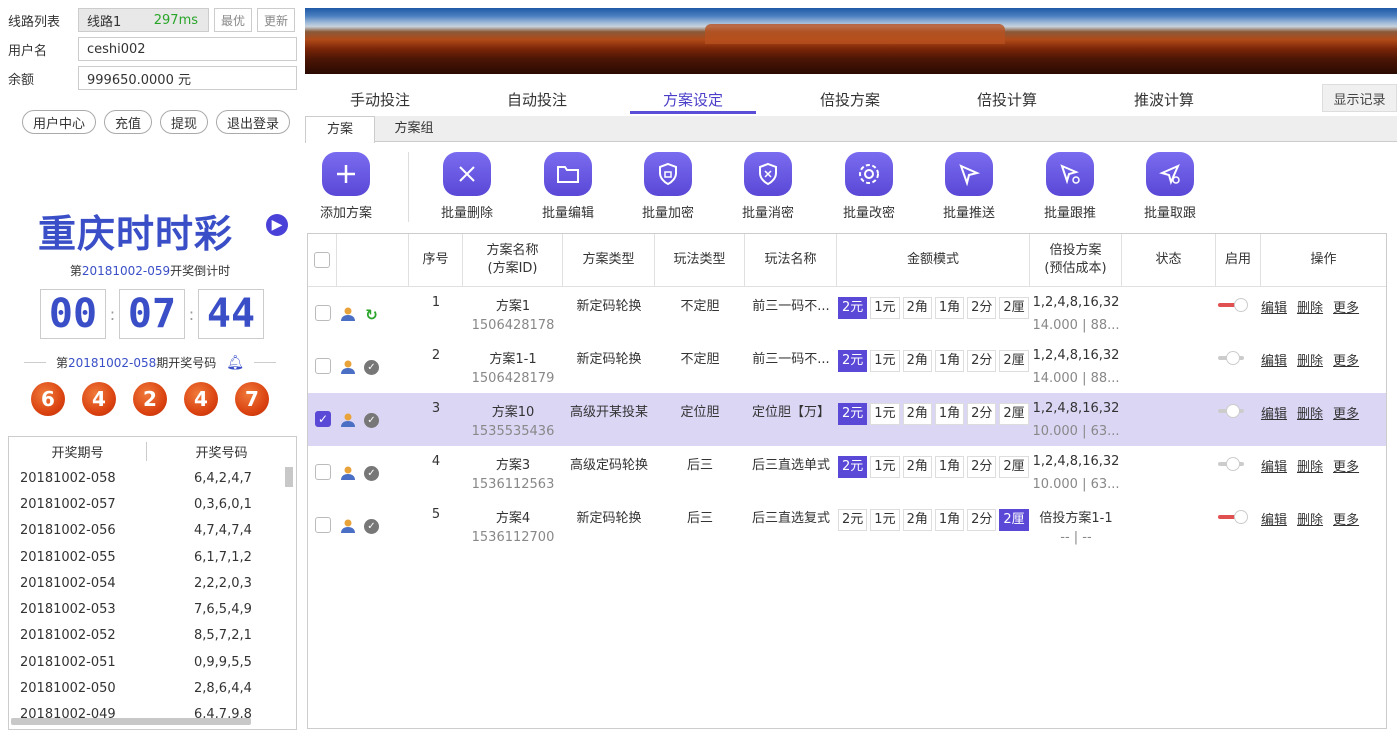  What do you see at coordinates (126, 271) in the screenshot?
I see `countdown-period: 20181002-059` at bounding box center [126, 271].